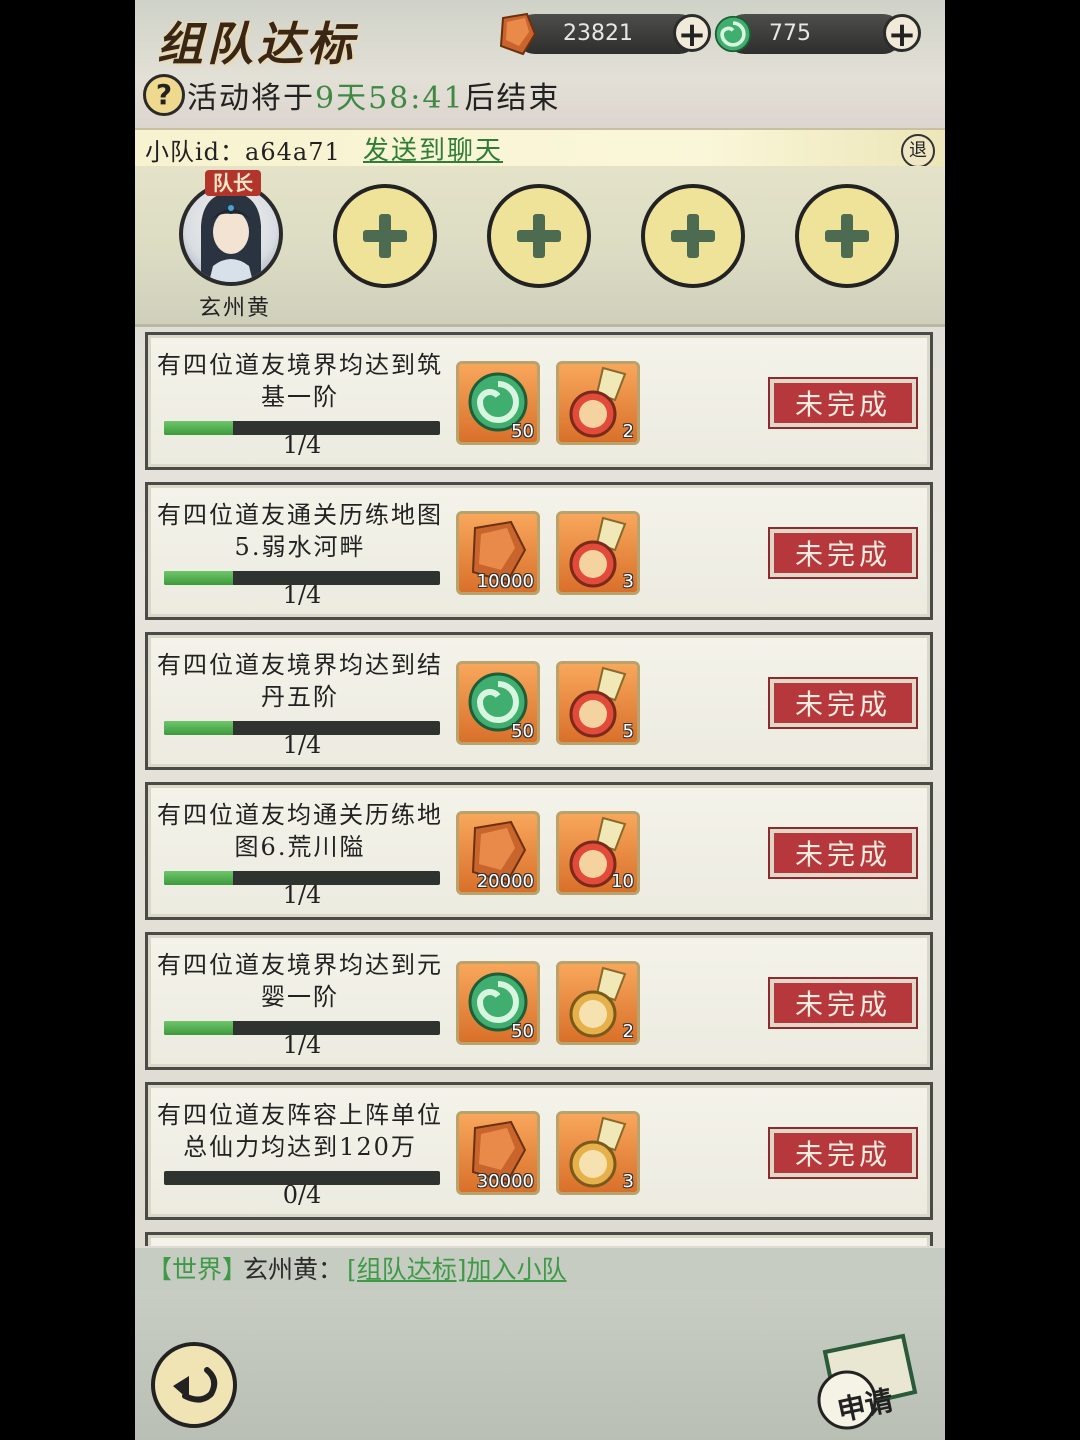 This screenshot has width=1080, height=1440. I want to click on task-card: 有四位道友境界均达到元婴一阶 1/4 50 2 未完成, so click(539, 1001).